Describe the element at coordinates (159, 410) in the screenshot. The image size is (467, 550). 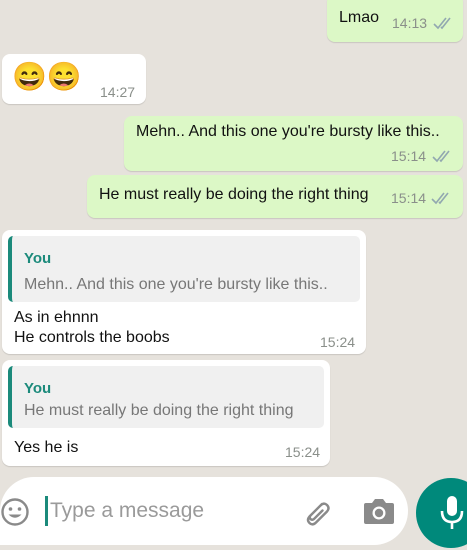
I see `quote-text: He must really be doing the right thing` at that location.